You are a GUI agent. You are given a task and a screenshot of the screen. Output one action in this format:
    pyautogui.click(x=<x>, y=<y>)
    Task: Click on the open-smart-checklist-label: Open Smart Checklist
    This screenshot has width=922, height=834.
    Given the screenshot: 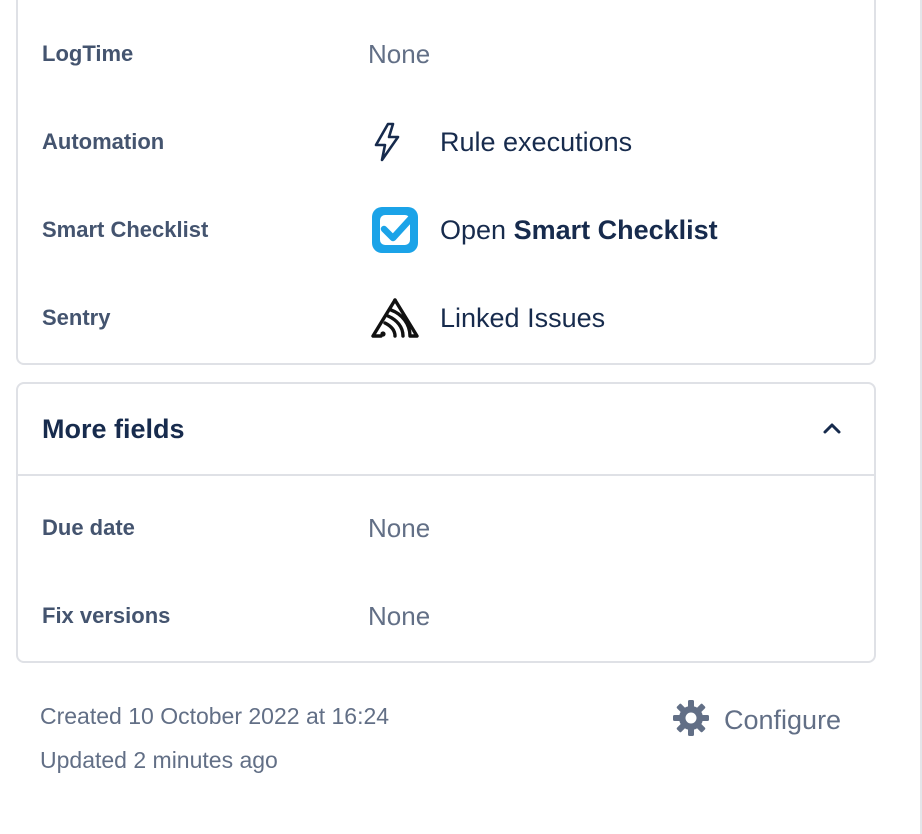 What is the action you would take?
    pyautogui.click(x=579, y=230)
    